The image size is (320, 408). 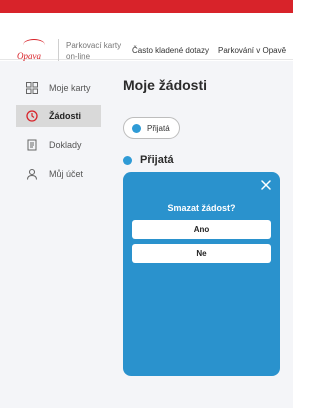 What do you see at coordinates (165, 85) in the screenshot?
I see `page-title: Moje žádosti` at bounding box center [165, 85].